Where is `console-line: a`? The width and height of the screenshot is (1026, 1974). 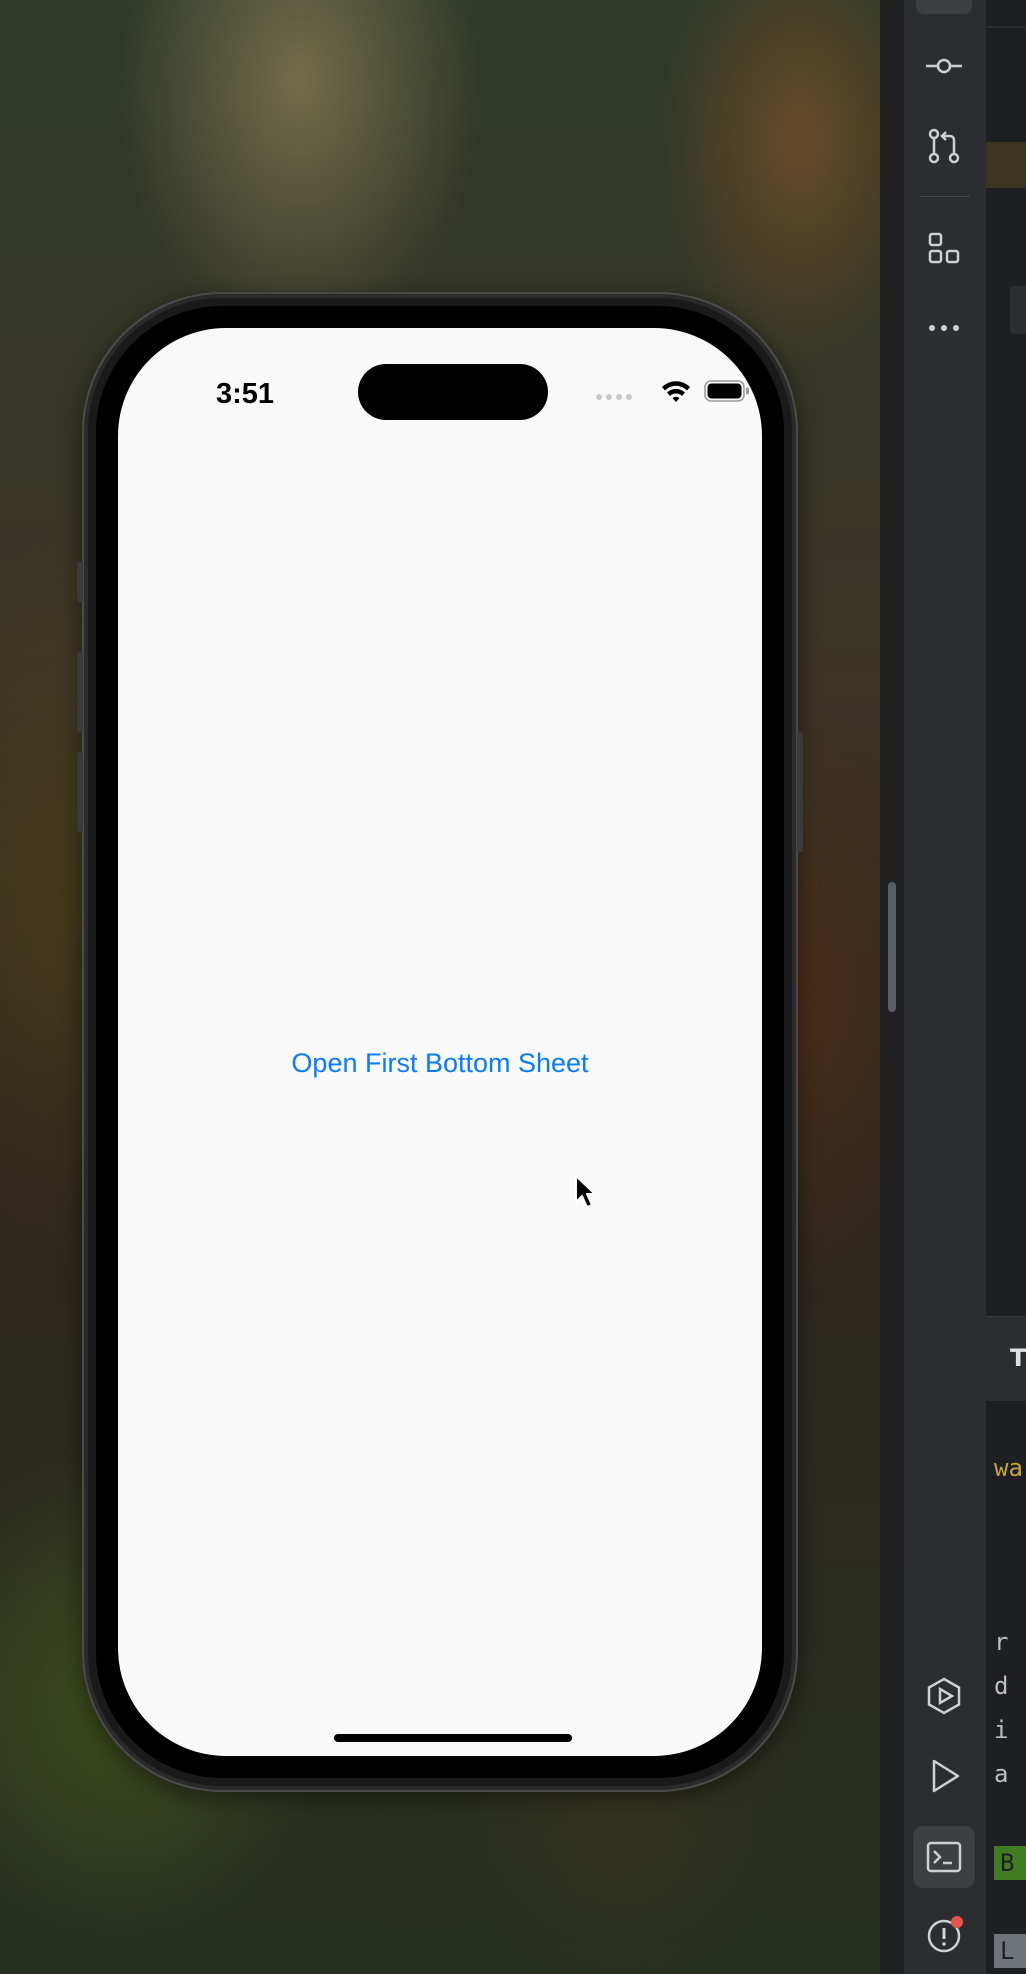
console-line: a is located at coordinates (1001, 1774).